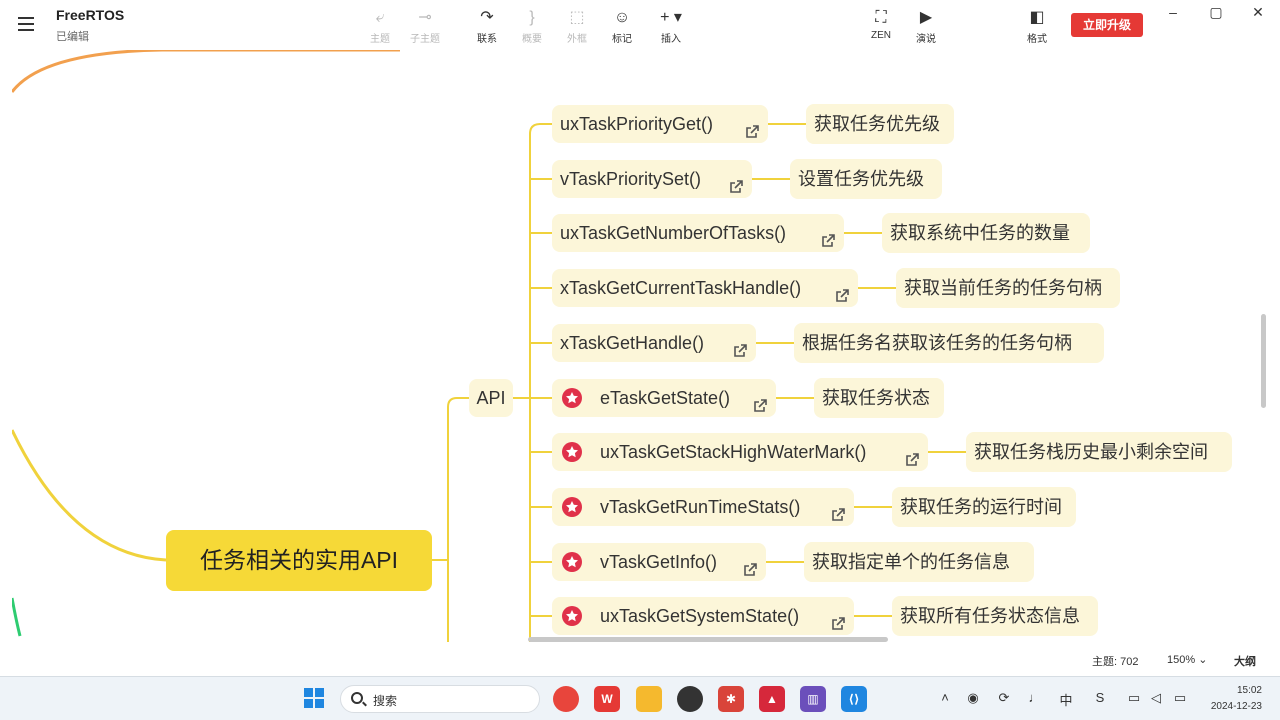  What do you see at coordinates (733, 452) in the screenshot?
I see `api-function-name: uxTaskGetStackHighWaterMark()` at bounding box center [733, 452].